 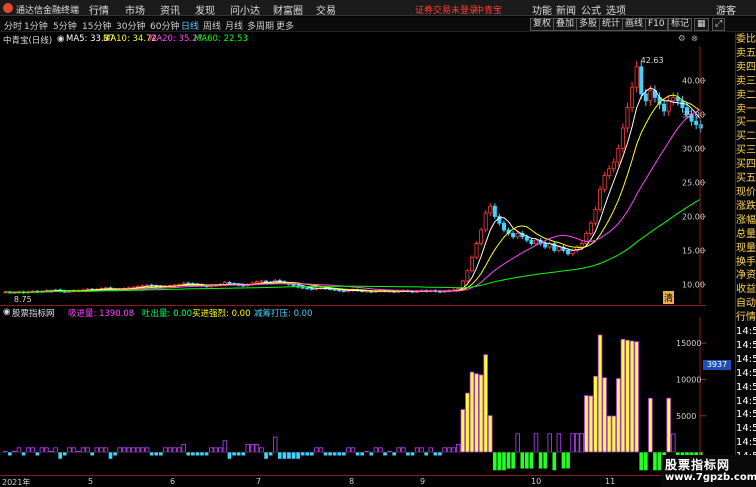 What do you see at coordinates (746, 235) in the screenshot?
I see `side-panel-item: 总量` at bounding box center [746, 235].